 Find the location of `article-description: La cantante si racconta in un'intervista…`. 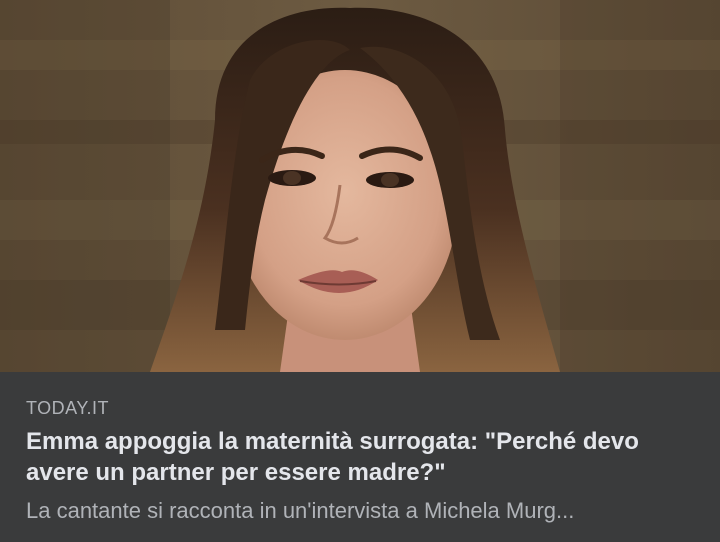

article-description: La cantante si racconta in un'intervista… is located at coordinates (300, 510).